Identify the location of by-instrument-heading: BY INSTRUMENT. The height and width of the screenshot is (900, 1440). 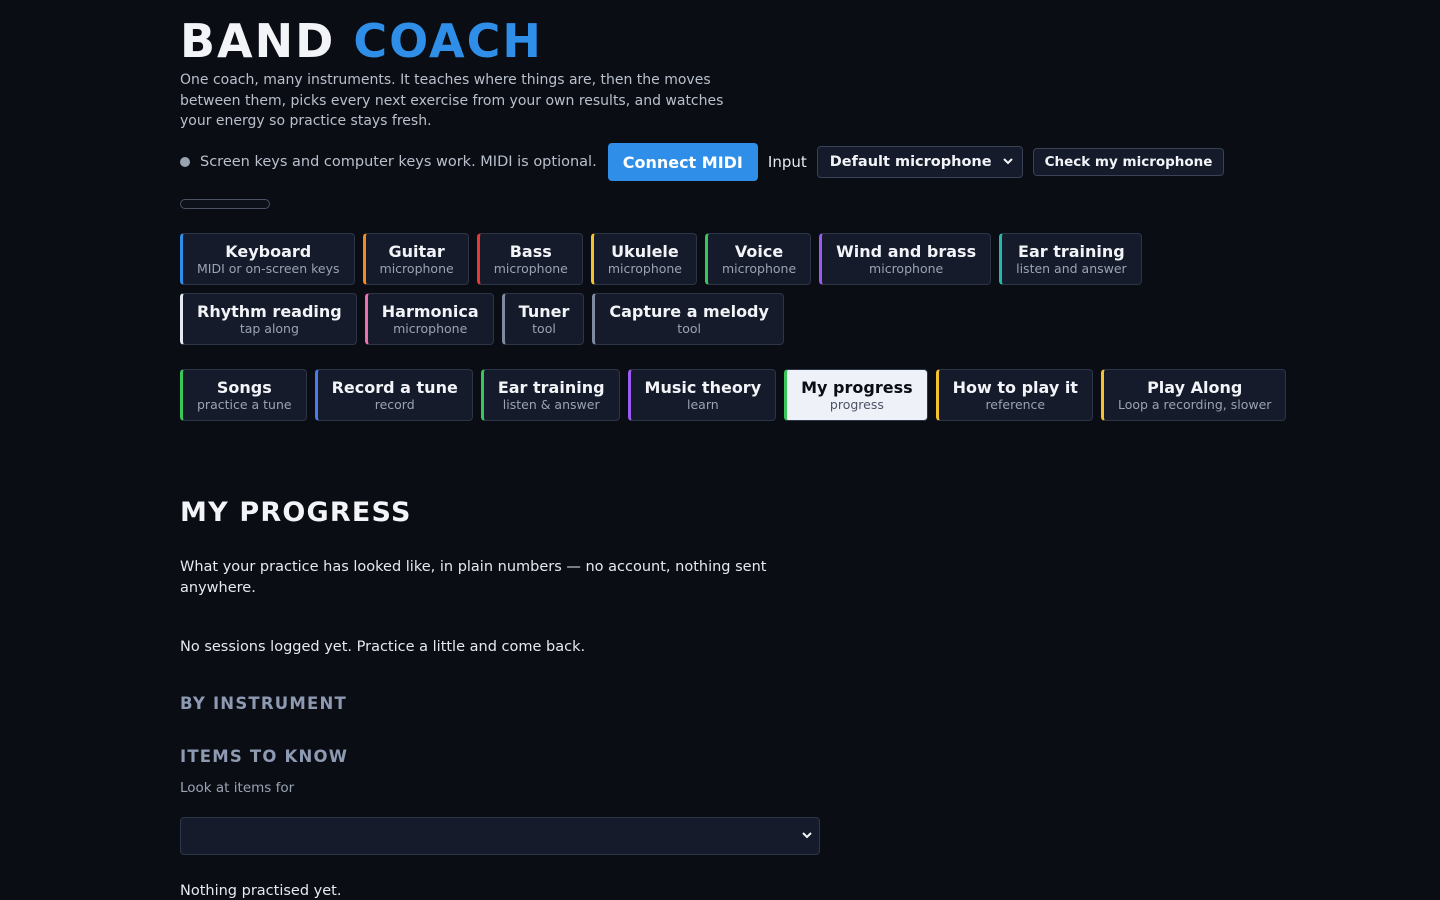
(263, 703).